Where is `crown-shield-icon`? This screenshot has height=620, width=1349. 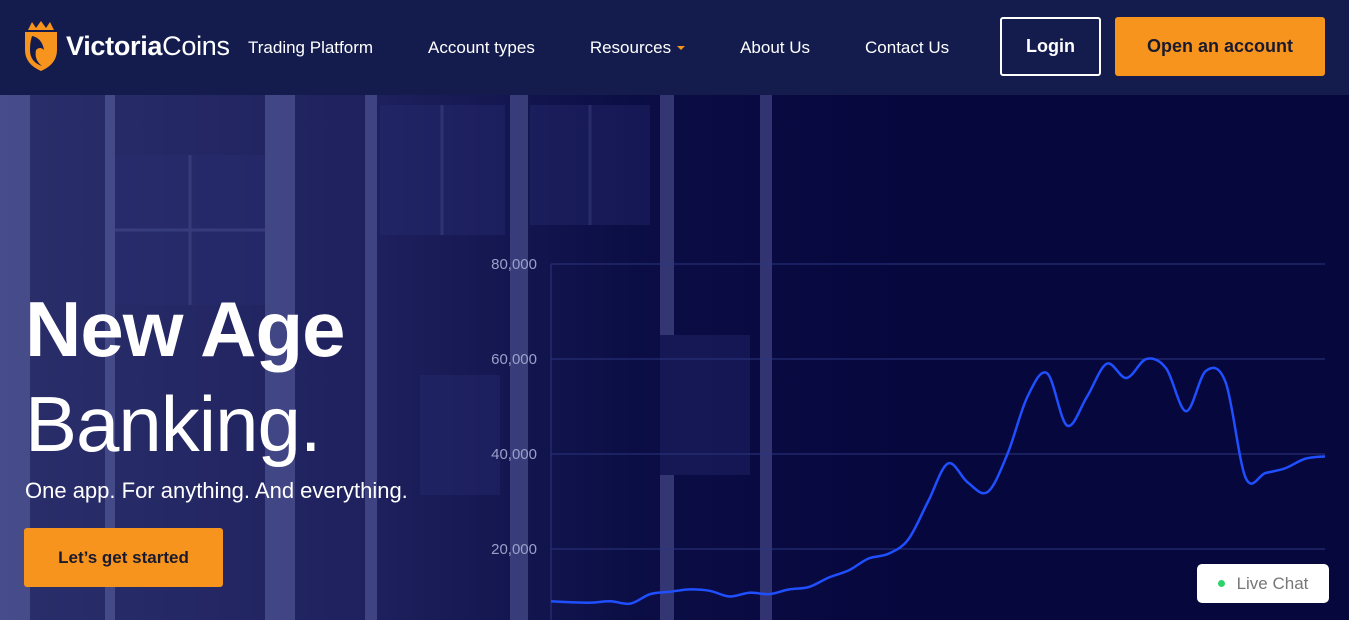 crown-shield-icon is located at coordinates (41, 46).